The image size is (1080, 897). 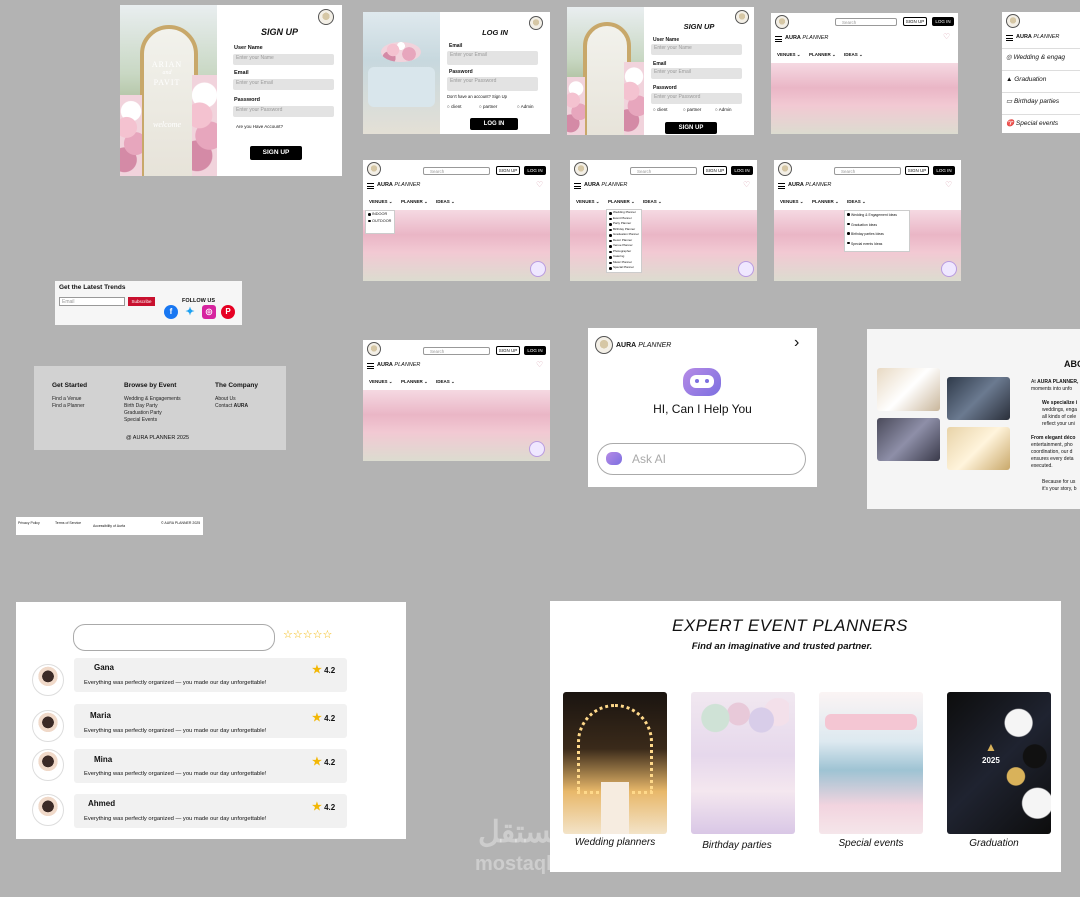 What do you see at coordinates (877, 235) in the screenshot?
I see `ideas-option-birthday: Birthday parties Ideas` at bounding box center [877, 235].